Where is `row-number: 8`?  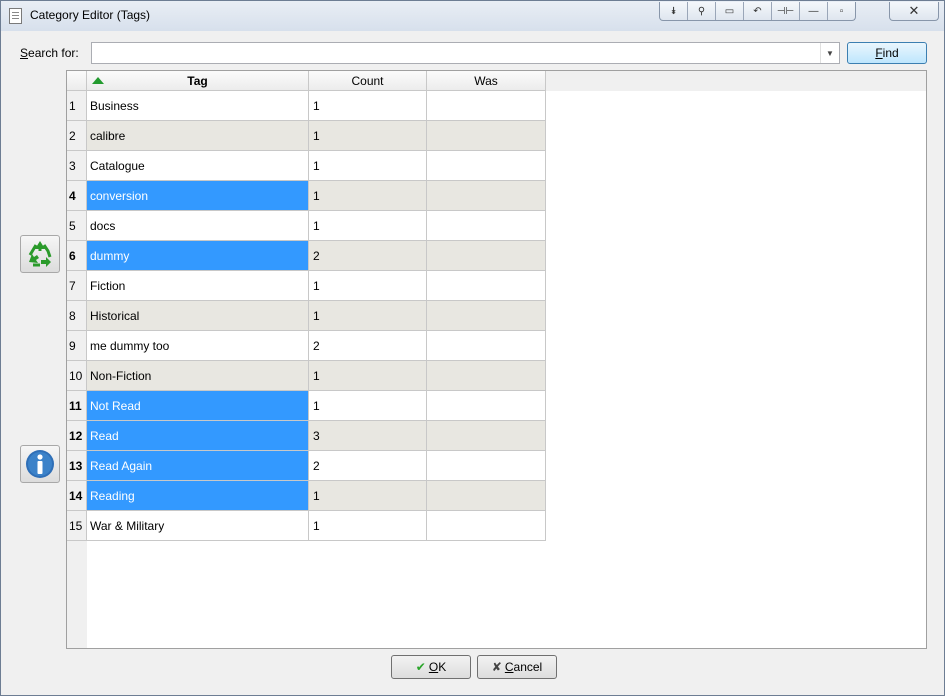
row-number: 8 is located at coordinates (77, 316).